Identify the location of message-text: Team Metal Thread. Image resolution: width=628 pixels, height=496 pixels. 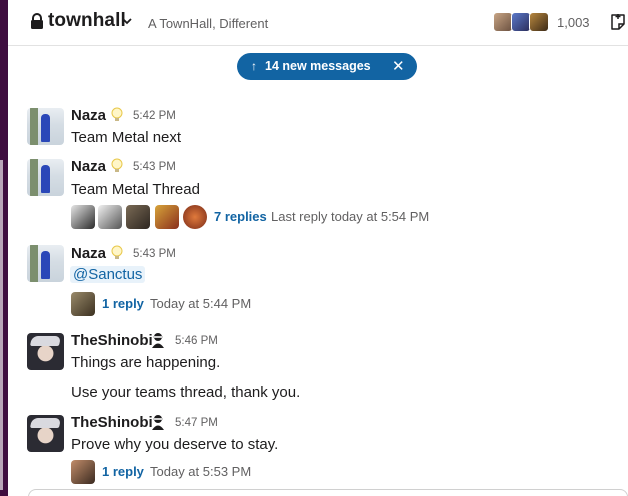
(135, 189).